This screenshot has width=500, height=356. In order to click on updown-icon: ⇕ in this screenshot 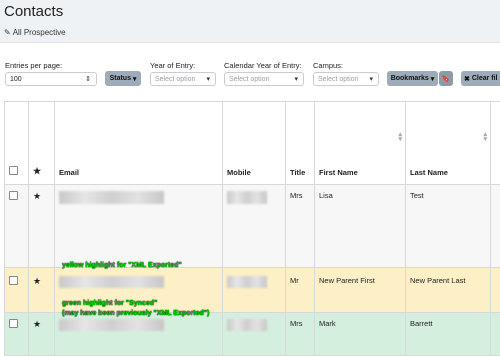, I will do `click(88, 79)`.